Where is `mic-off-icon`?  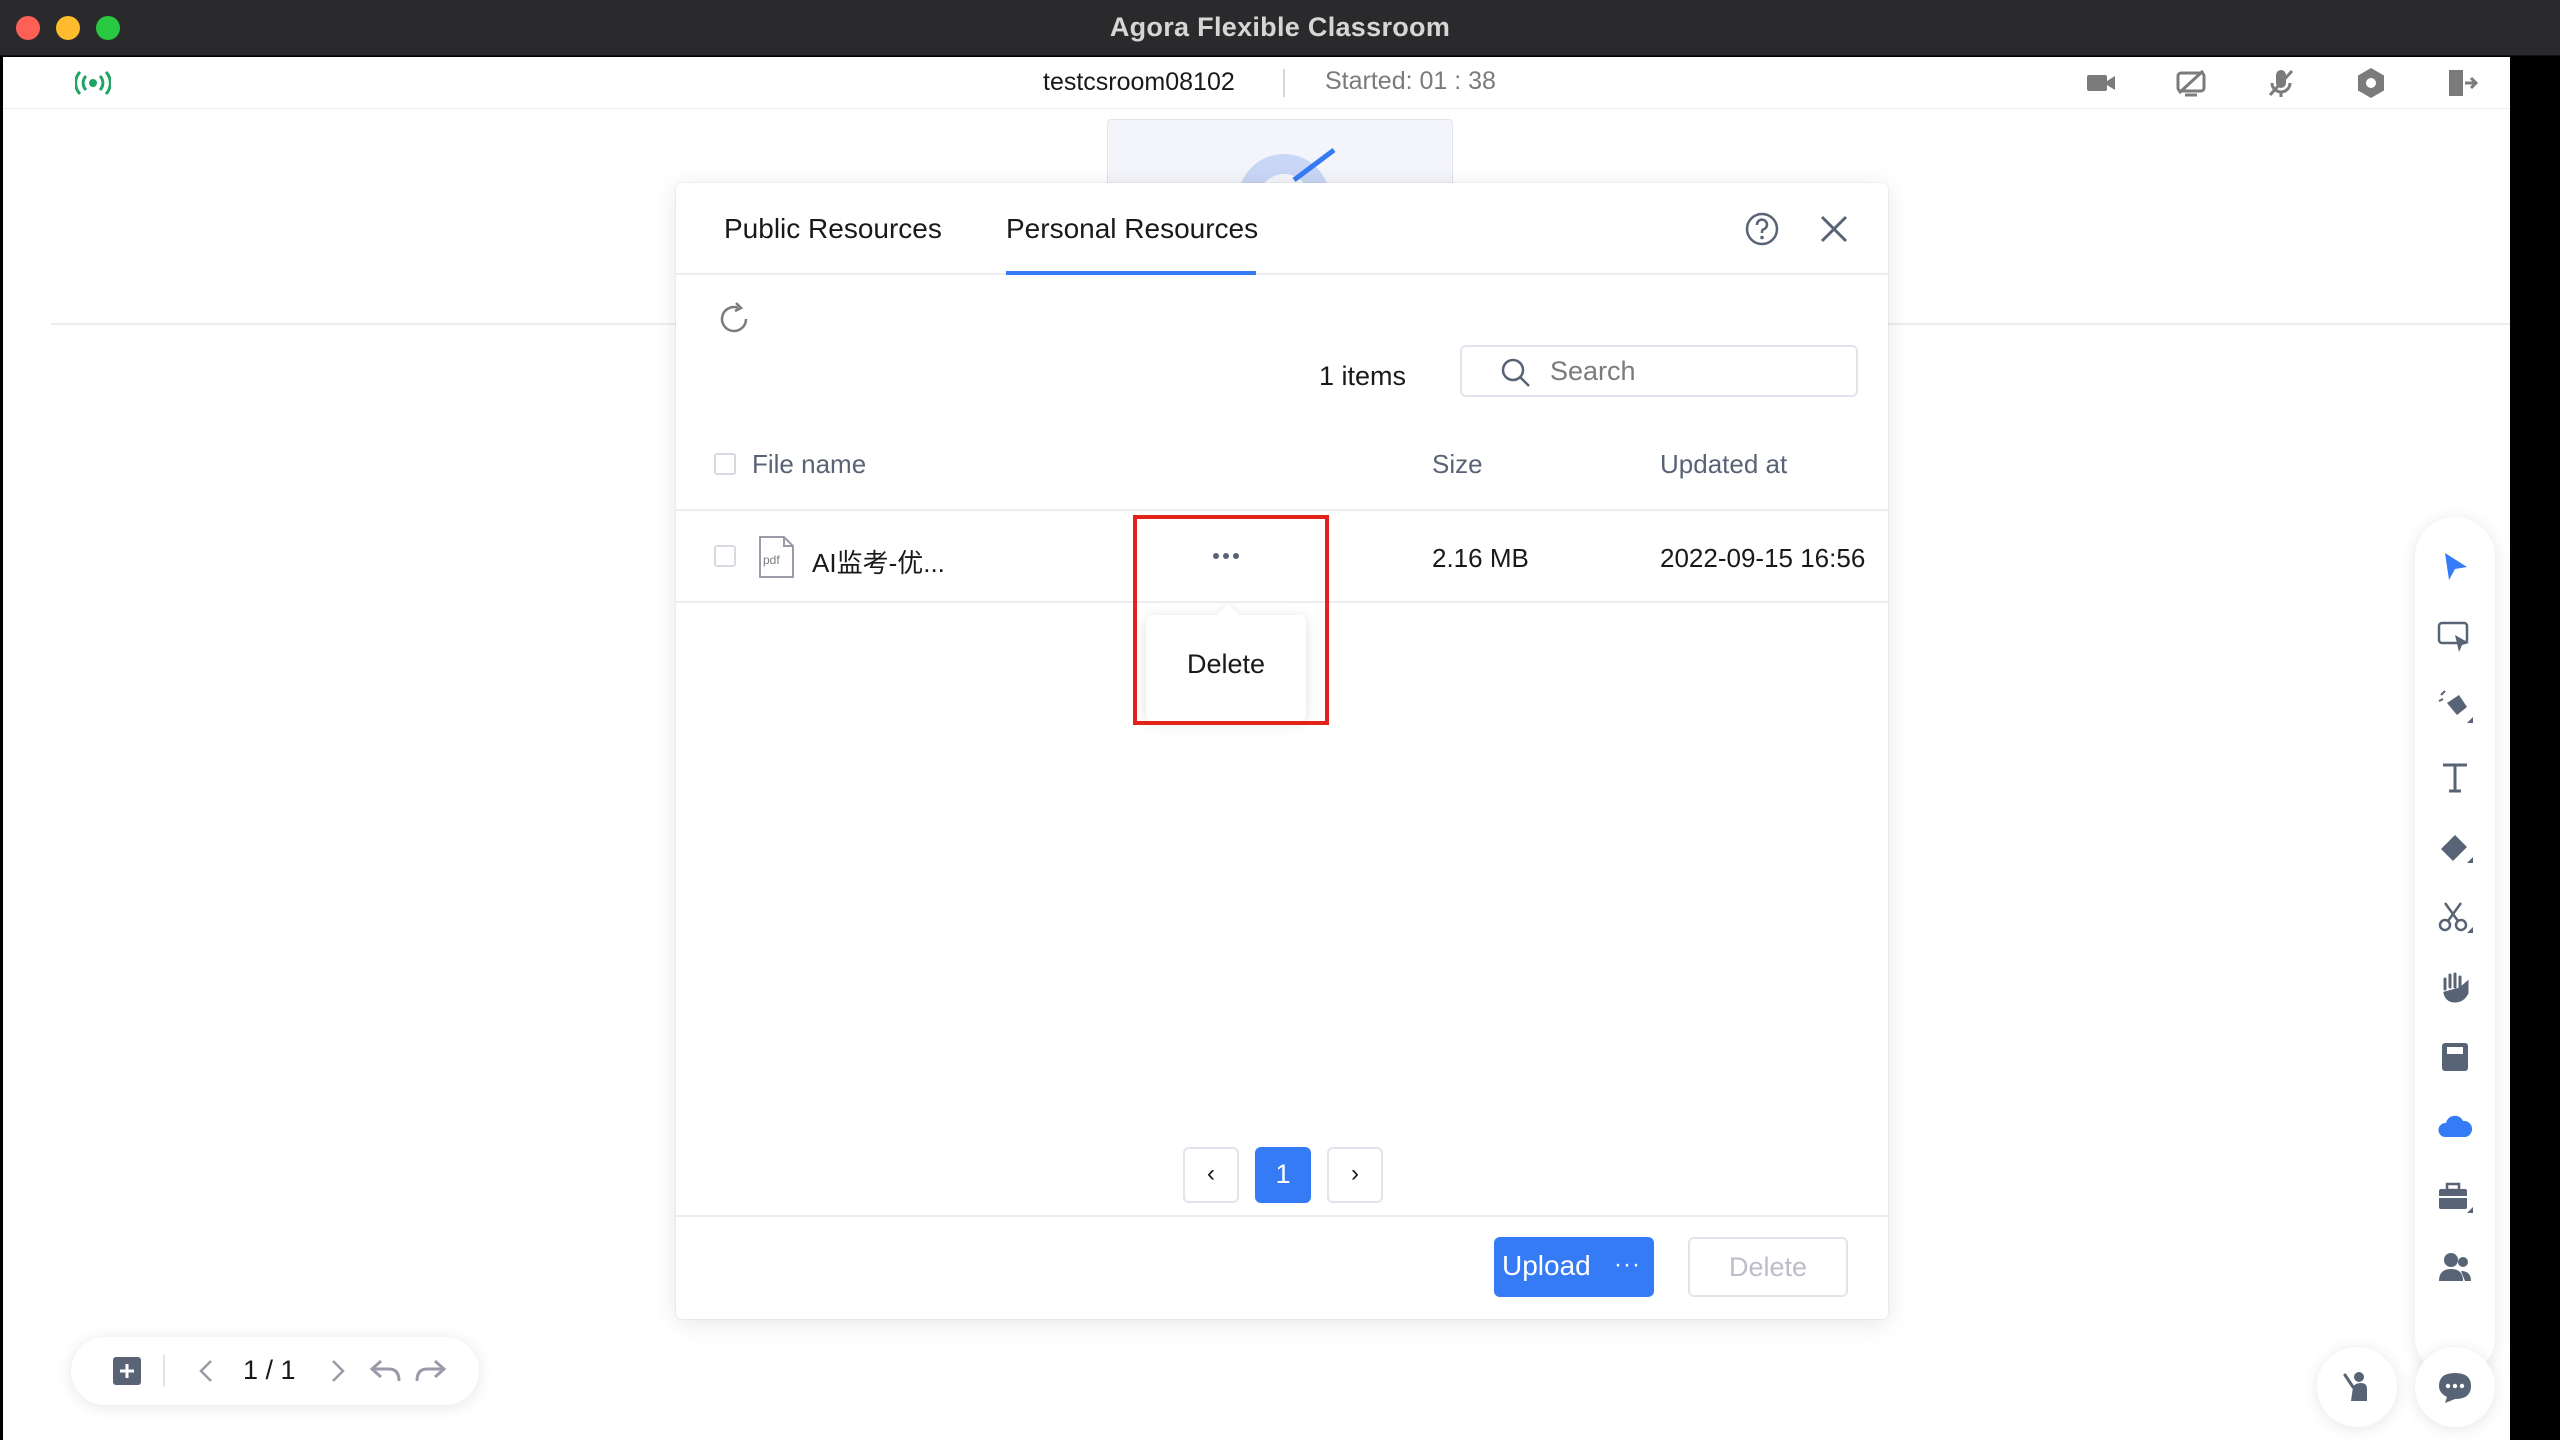
mic-off-icon is located at coordinates (2281, 83).